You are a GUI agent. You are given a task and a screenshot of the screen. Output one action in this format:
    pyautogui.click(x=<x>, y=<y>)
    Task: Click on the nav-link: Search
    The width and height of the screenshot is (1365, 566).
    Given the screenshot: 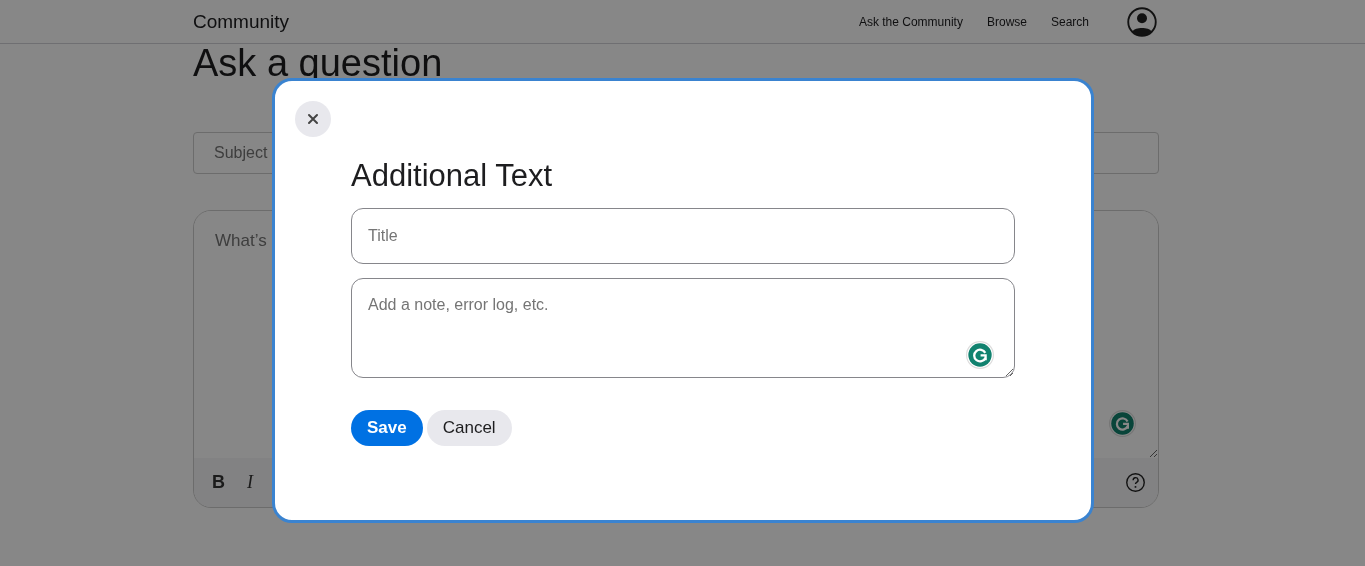 What is the action you would take?
    pyautogui.click(x=1069, y=21)
    